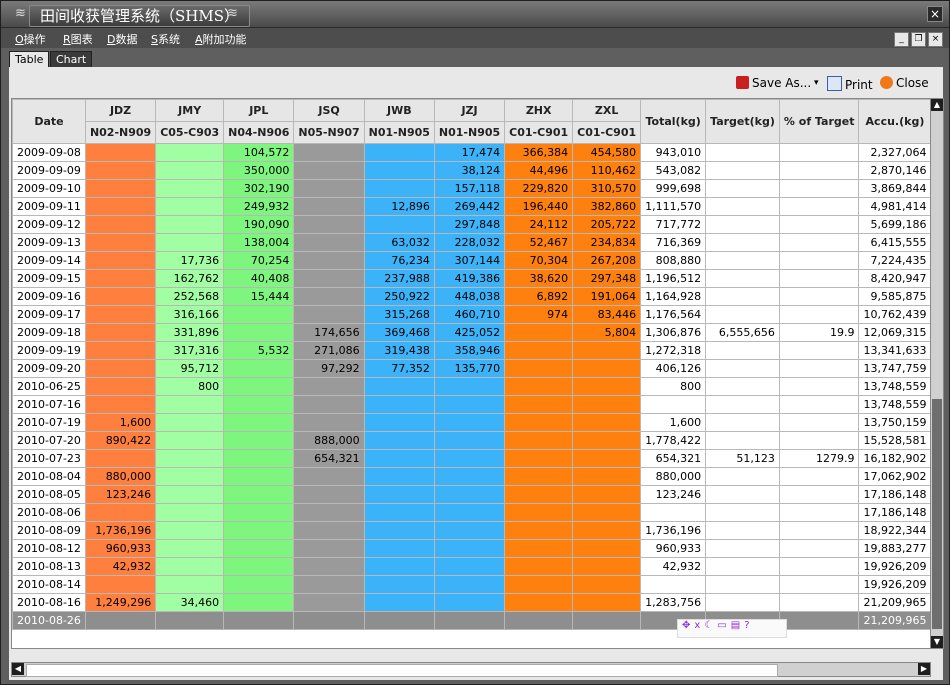  I want to click on scroll-right-icon: ▶, so click(924, 669).